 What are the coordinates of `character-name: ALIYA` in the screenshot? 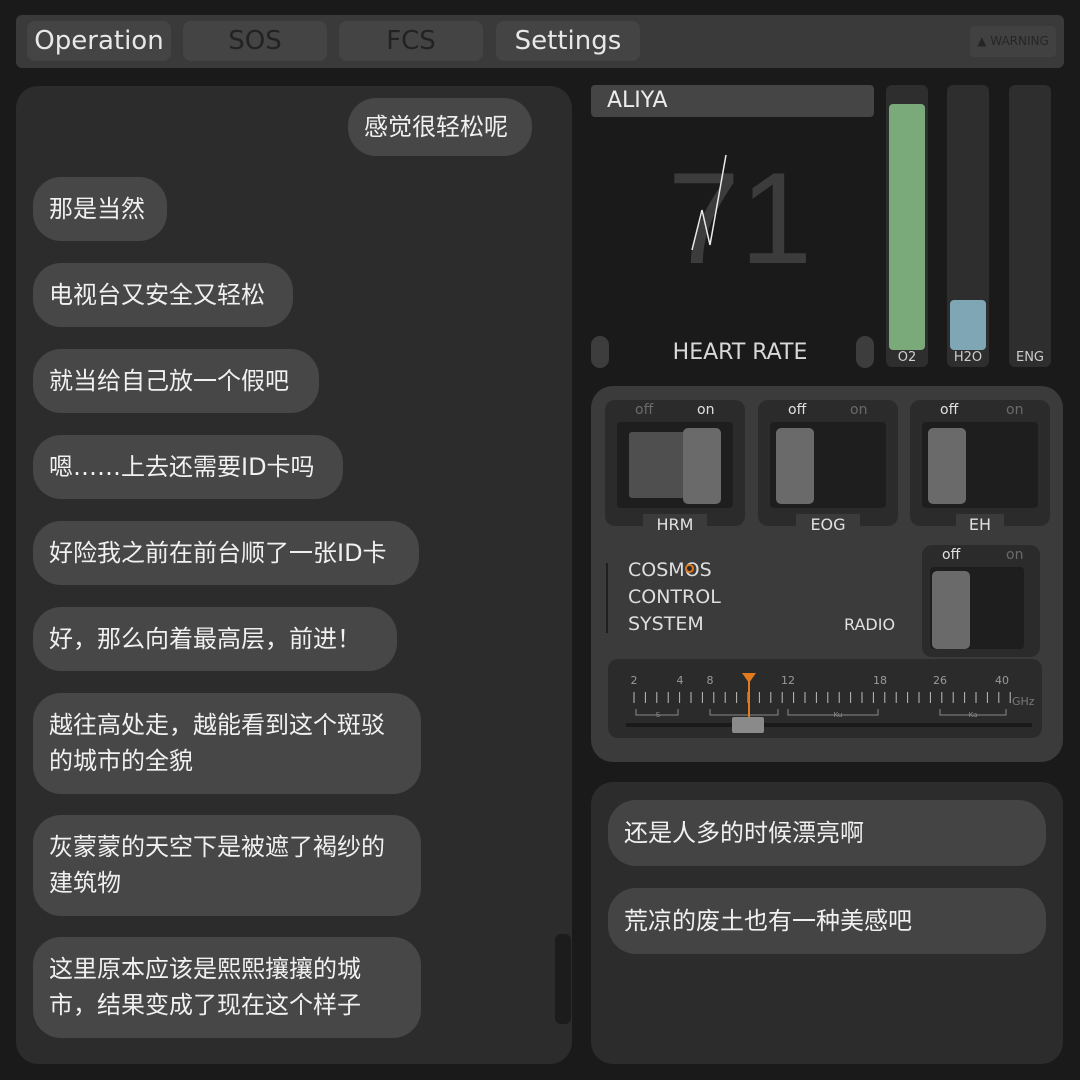 It's located at (732, 101).